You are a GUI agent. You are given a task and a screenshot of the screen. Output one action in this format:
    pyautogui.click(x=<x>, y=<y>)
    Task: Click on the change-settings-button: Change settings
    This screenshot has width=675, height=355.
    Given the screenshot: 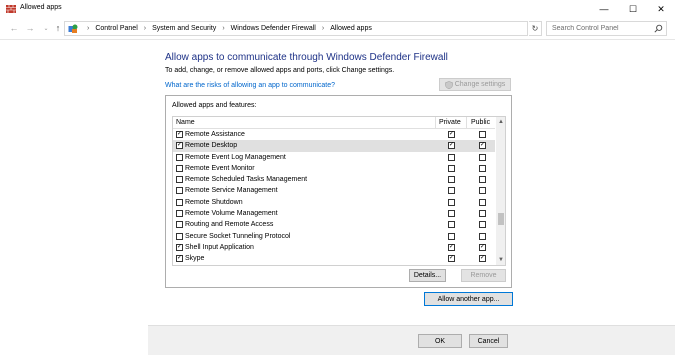 What is the action you would take?
    pyautogui.click(x=475, y=84)
    